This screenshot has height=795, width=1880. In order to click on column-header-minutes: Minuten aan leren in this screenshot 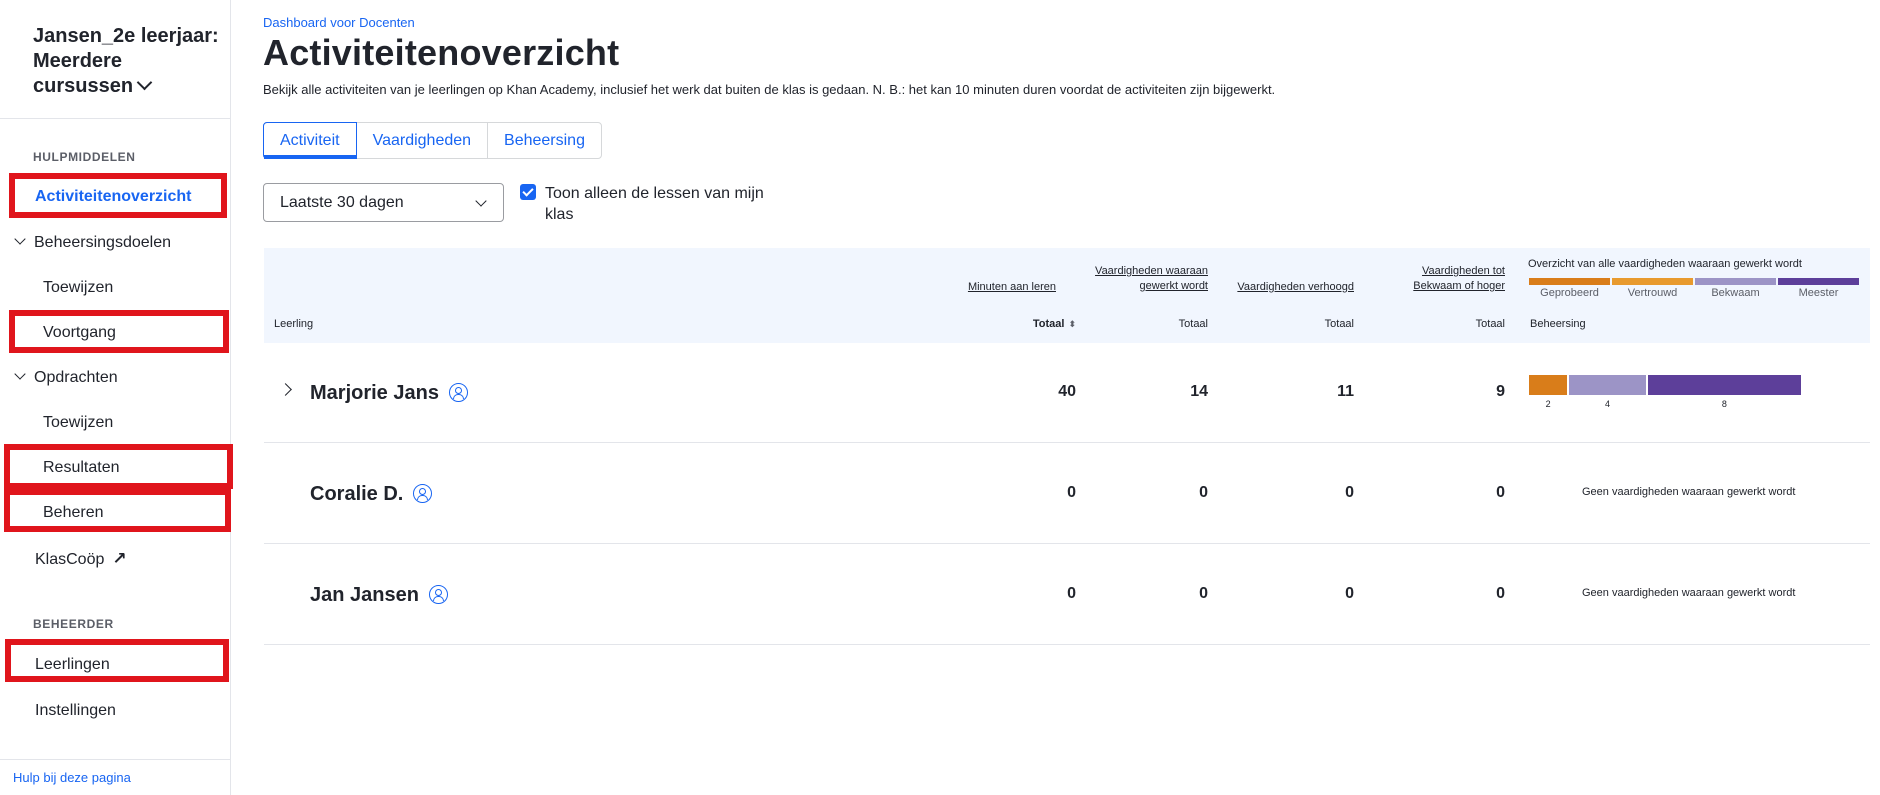, I will do `click(998, 287)`.